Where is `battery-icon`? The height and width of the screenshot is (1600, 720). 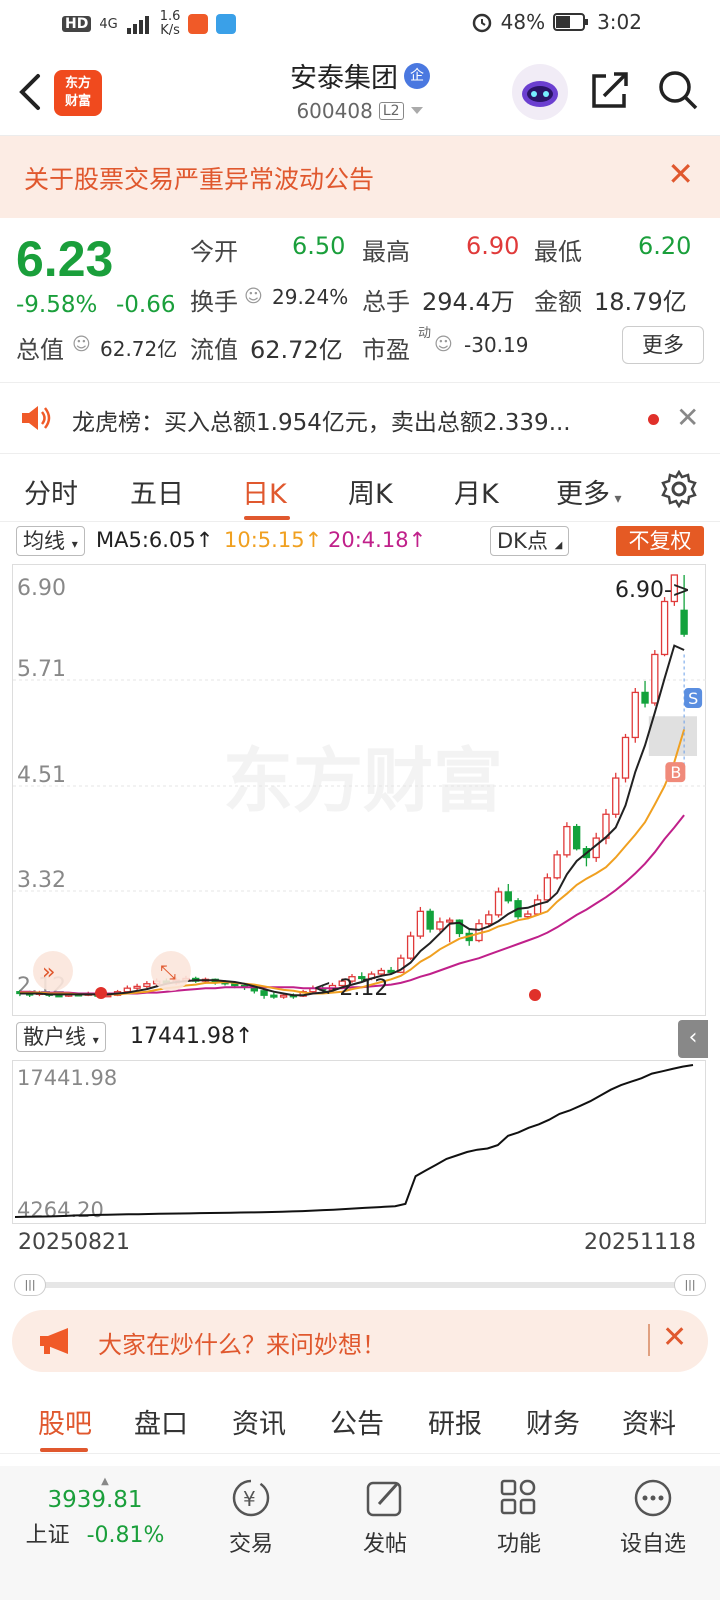
battery-icon is located at coordinates (571, 22).